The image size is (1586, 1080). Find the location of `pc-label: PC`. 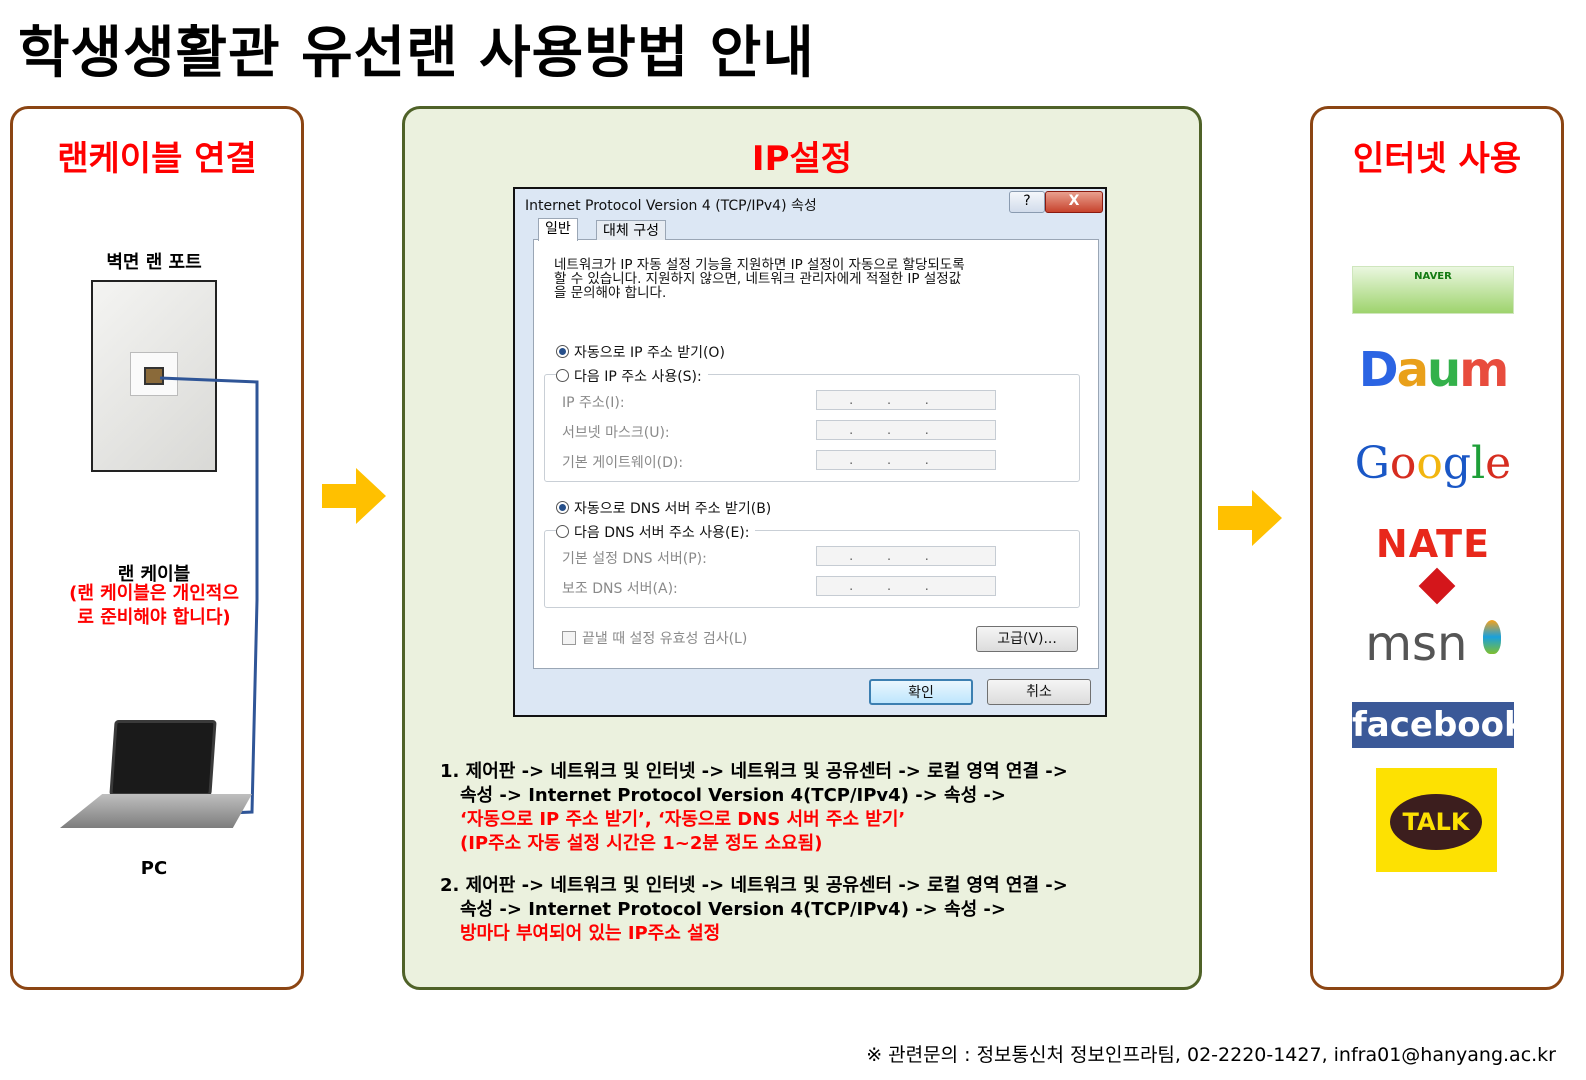

pc-label: PC is located at coordinates (154, 868).